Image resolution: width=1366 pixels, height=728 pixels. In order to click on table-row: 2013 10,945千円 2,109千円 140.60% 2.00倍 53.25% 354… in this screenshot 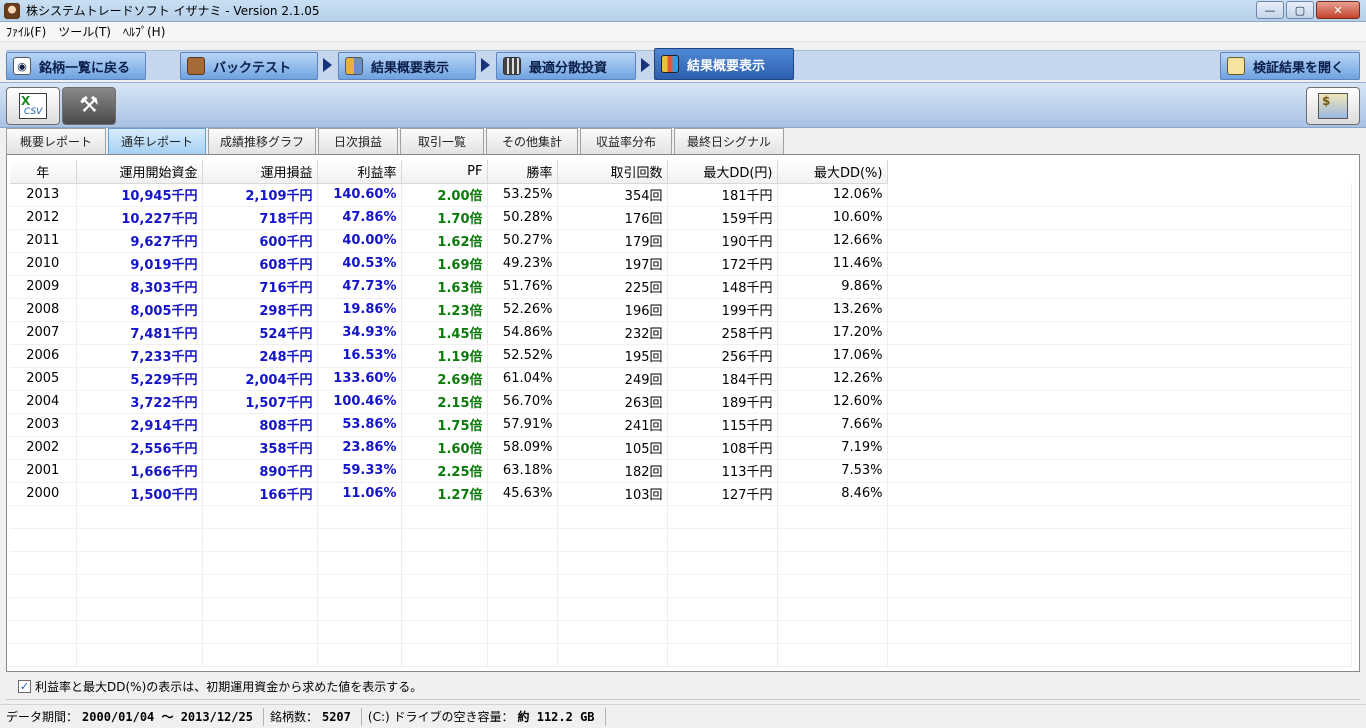, I will do `click(681, 195)`.